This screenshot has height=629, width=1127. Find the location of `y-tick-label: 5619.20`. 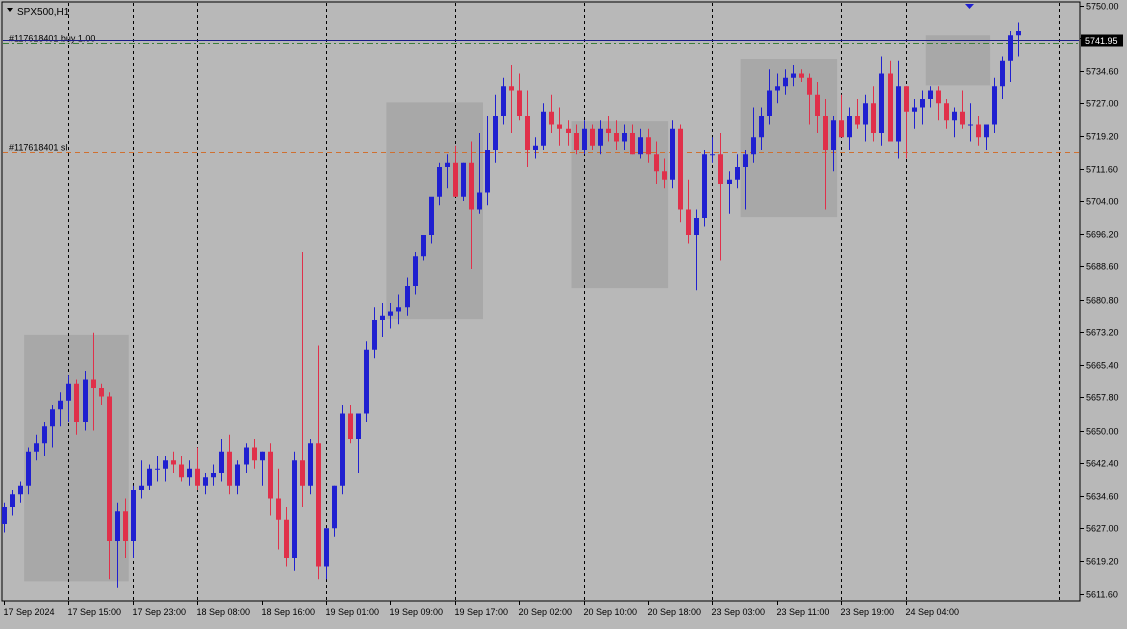

y-tick-label: 5619.20 is located at coordinates (1102, 562).